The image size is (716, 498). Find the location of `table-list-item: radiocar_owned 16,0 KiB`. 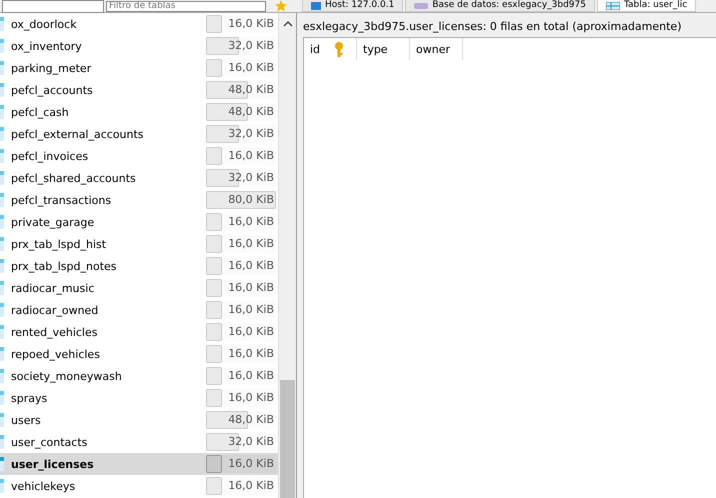

table-list-item: radiocar_owned 16,0 KiB is located at coordinates (139, 310).